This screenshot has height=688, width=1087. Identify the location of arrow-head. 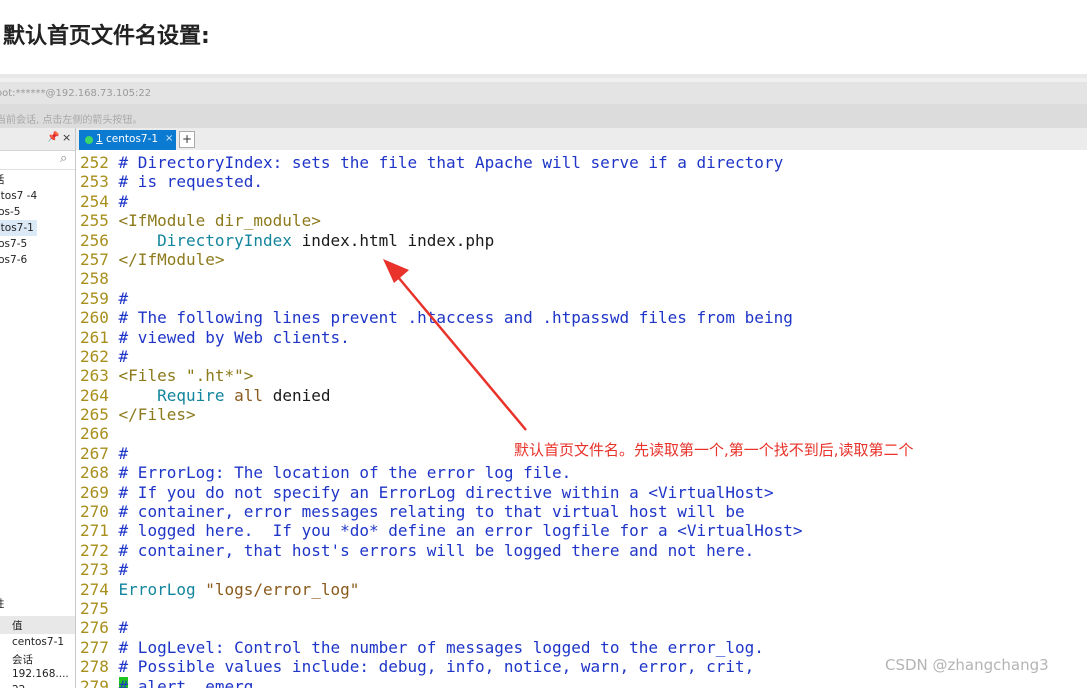
(396, 271).